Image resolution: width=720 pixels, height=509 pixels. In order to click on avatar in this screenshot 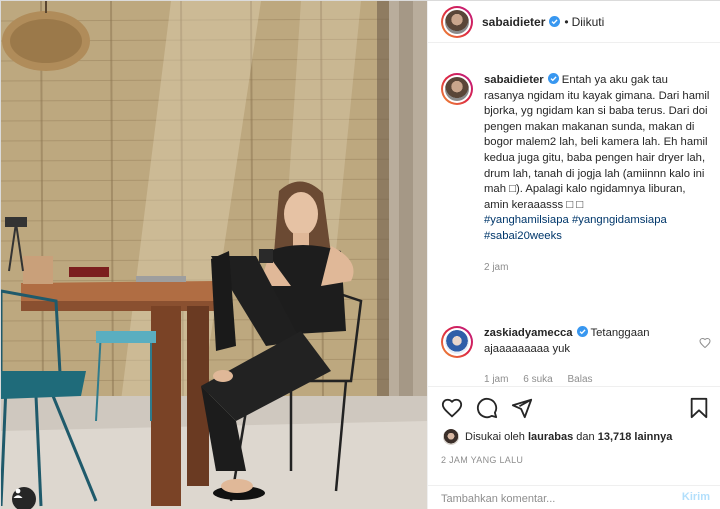, I will do `click(457, 21)`.